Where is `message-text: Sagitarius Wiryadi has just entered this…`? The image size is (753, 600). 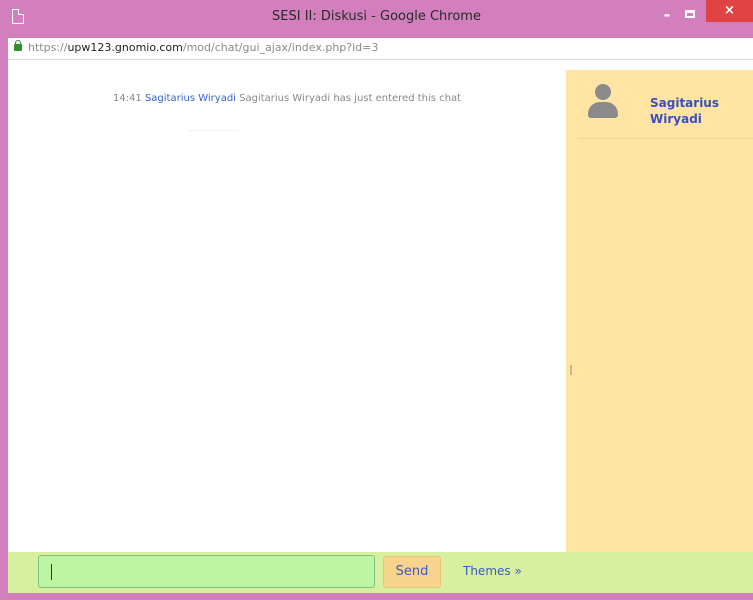 message-text: Sagitarius Wiryadi has just entered this… is located at coordinates (350, 98).